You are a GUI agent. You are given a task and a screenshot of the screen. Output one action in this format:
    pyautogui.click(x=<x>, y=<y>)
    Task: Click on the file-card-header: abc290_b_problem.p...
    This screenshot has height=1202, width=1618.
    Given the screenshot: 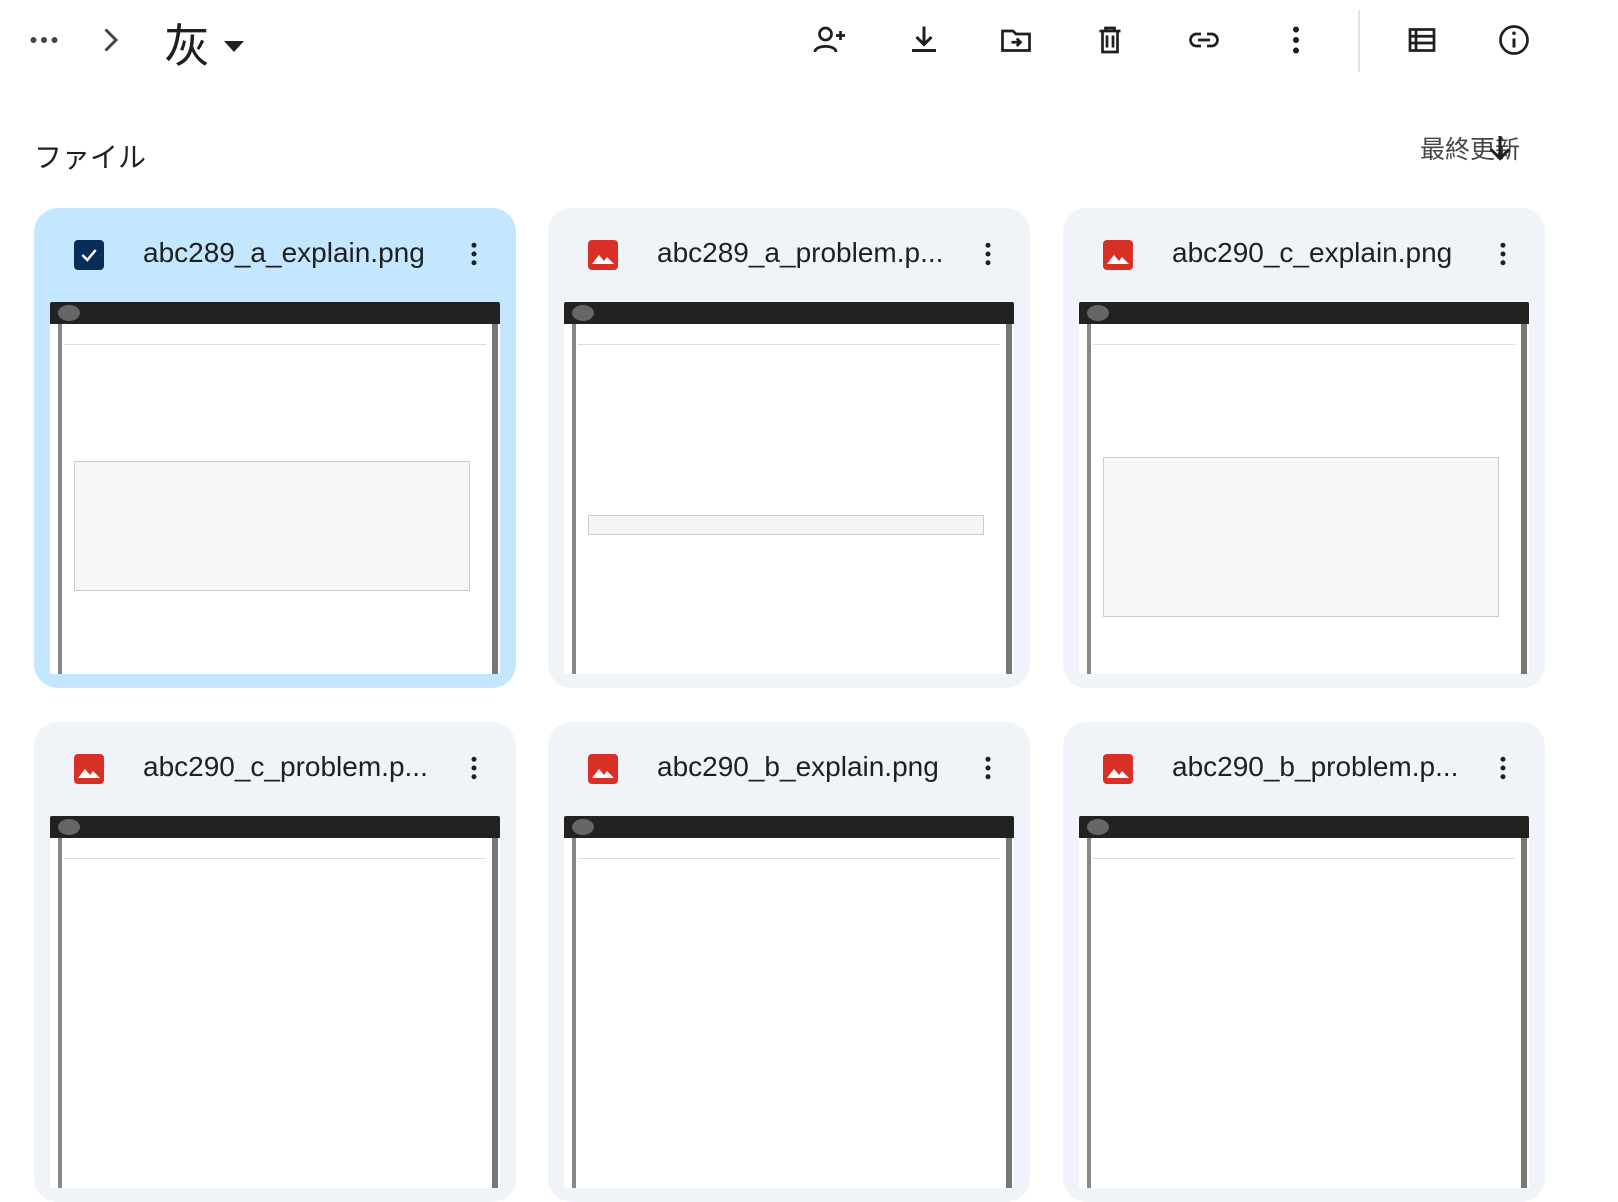 What is the action you would take?
    pyautogui.click(x=1304, y=769)
    